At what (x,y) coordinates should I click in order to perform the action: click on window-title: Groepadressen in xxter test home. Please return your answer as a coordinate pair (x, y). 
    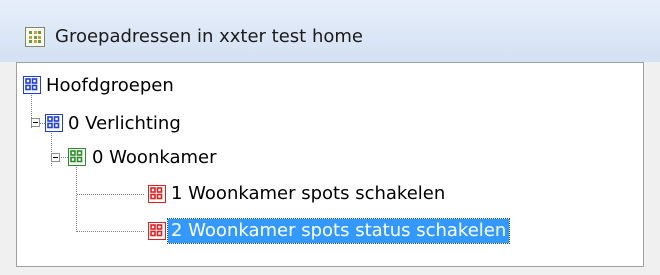
    Looking at the image, I should click on (209, 36).